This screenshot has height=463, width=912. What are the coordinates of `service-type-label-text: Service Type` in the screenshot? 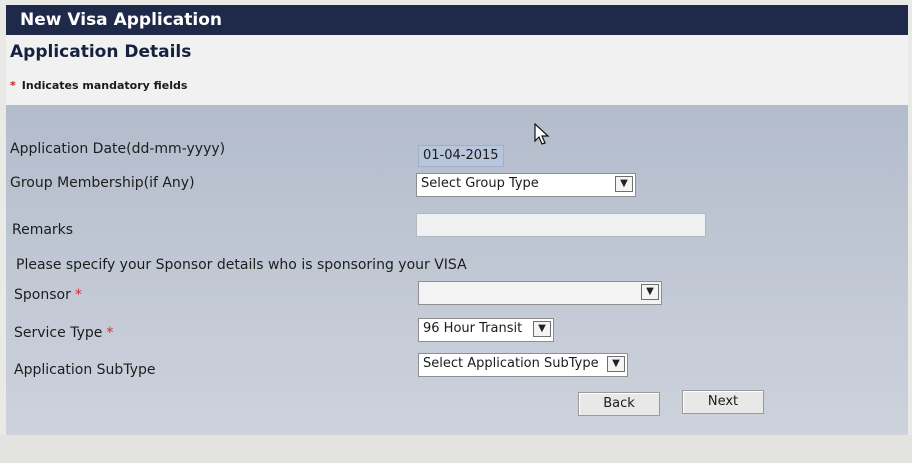 It's located at (58, 333).